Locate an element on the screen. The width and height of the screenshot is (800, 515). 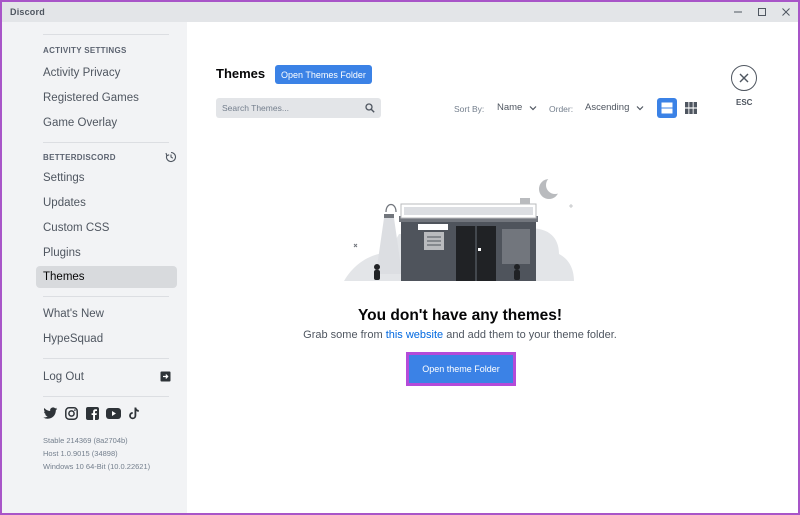
search-bar is located at coordinates (298, 108).